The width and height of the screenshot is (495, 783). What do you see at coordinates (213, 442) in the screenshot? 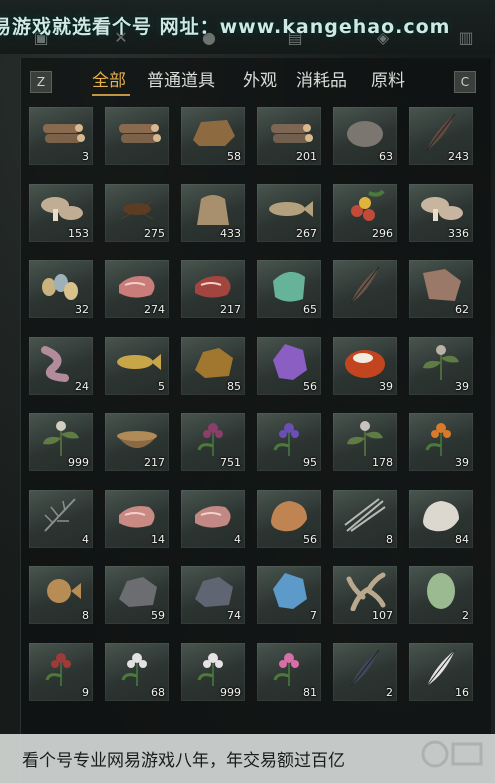
I see `inventory-slot: 751` at bounding box center [213, 442].